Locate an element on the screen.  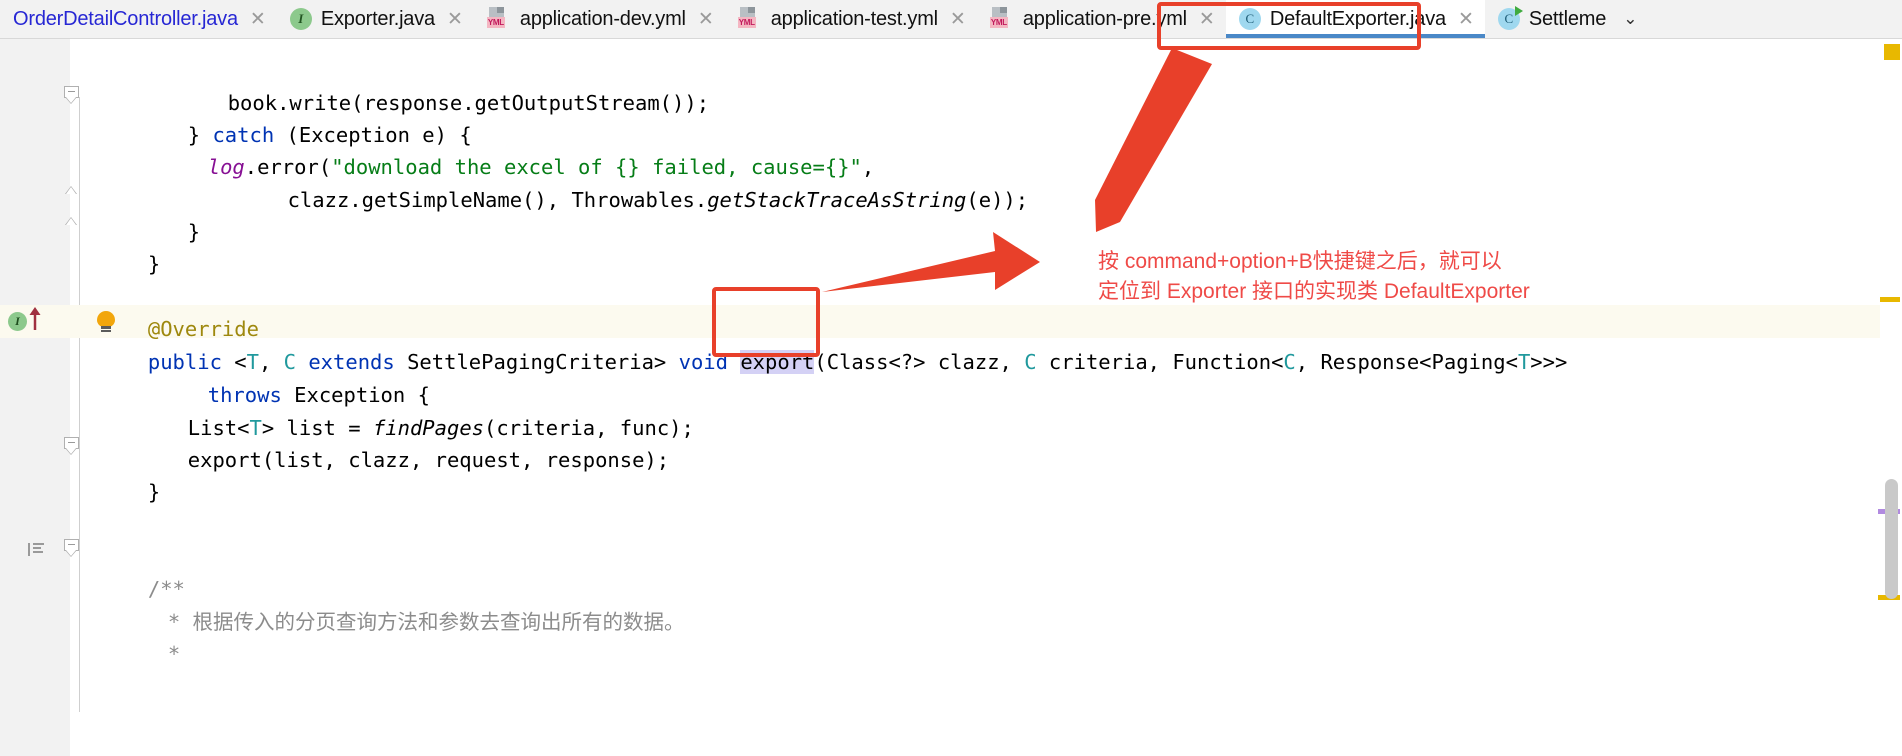
code-token: (e)); is located at coordinates (997, 200).